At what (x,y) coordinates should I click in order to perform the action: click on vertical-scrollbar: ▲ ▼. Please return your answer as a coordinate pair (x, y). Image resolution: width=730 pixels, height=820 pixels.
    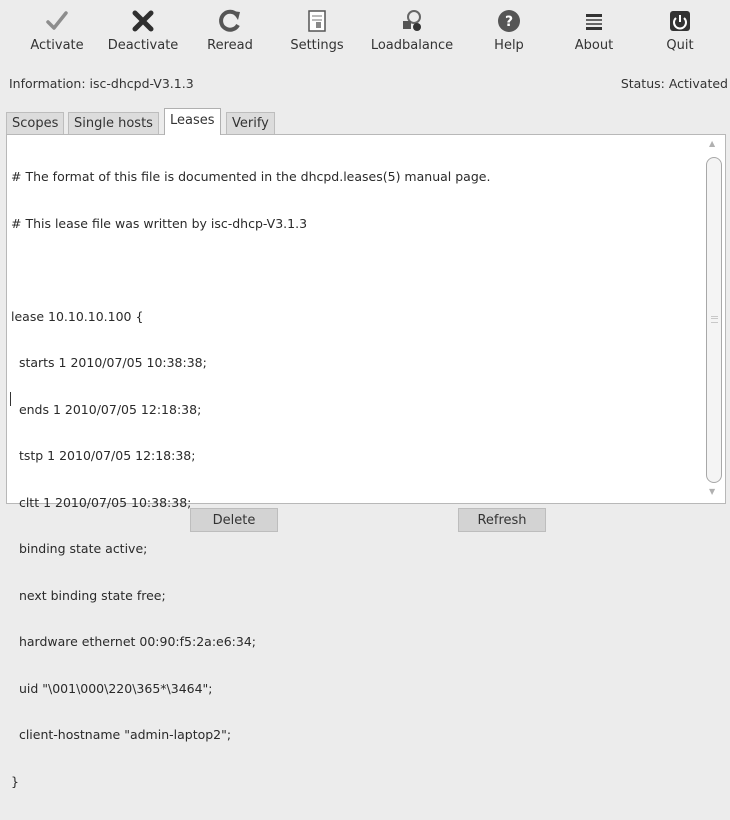
    Looking at the image, I should click on (714, 319).